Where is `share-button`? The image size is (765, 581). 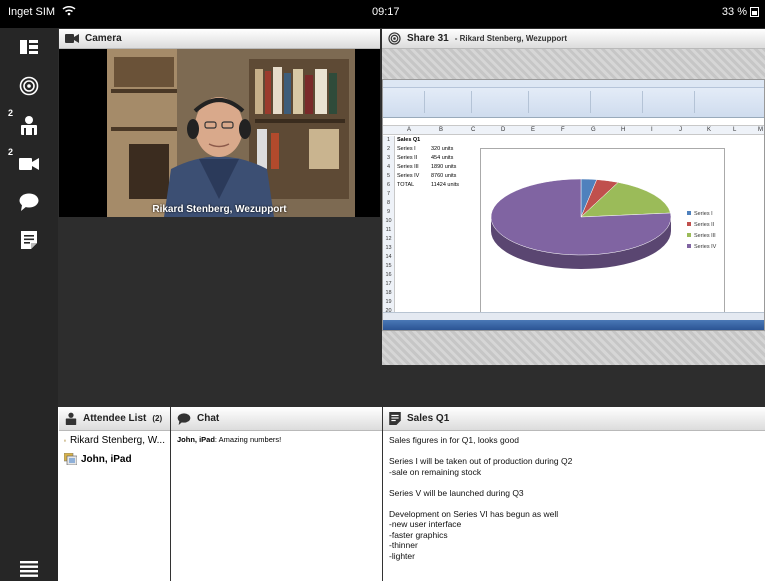
share-button is located at coordinates (29, 86).